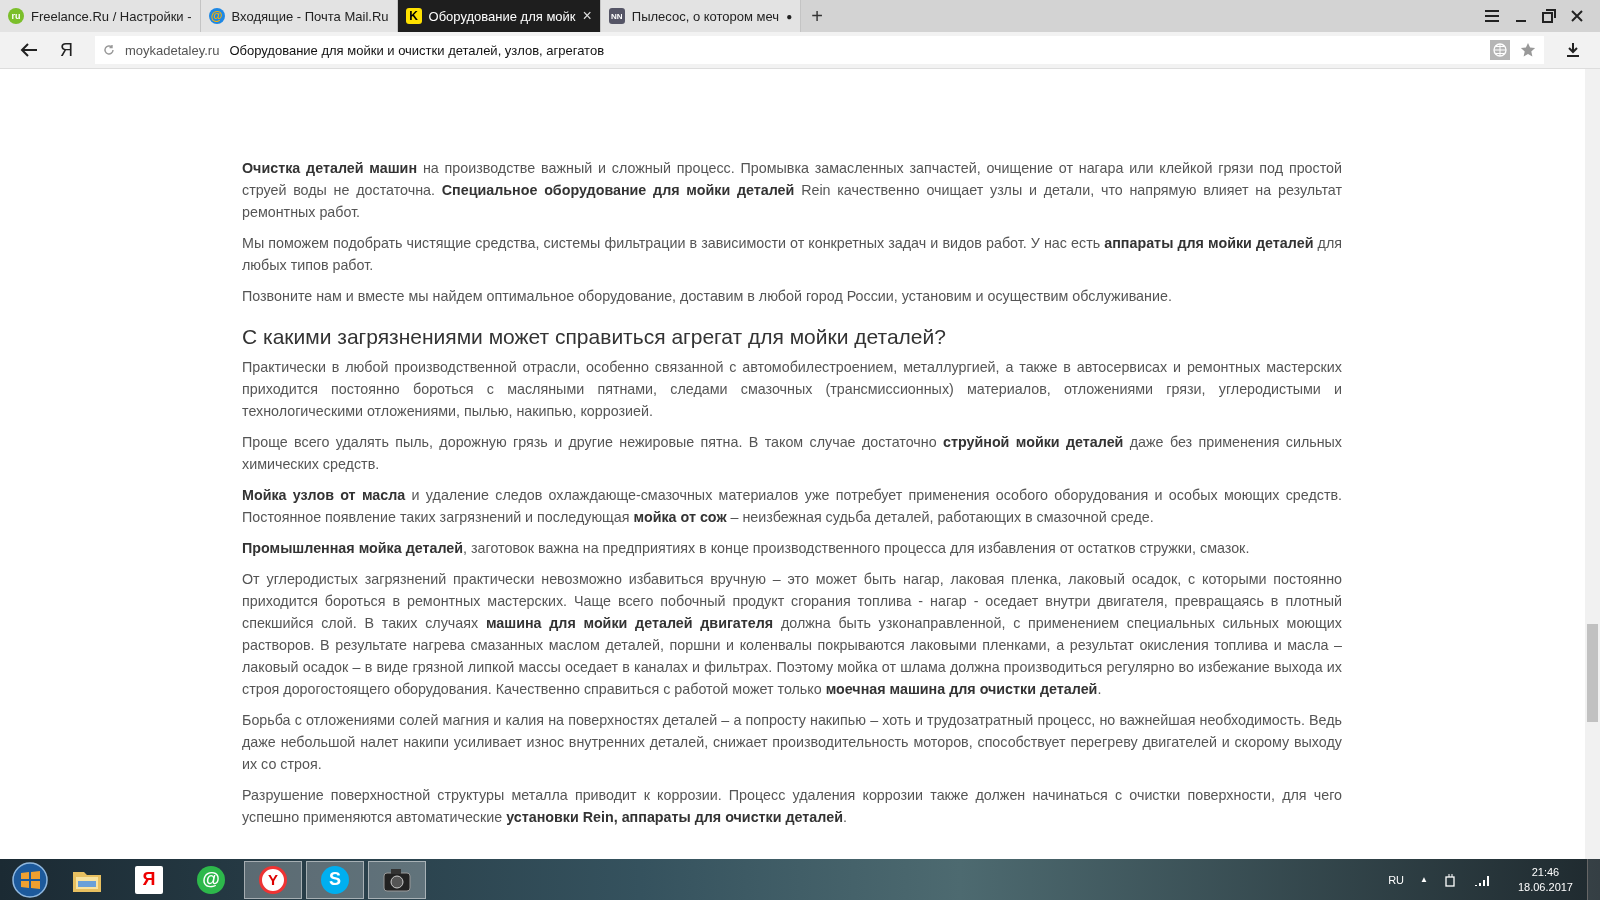  I want to click on back-arrow-icon, so click(29, 50).